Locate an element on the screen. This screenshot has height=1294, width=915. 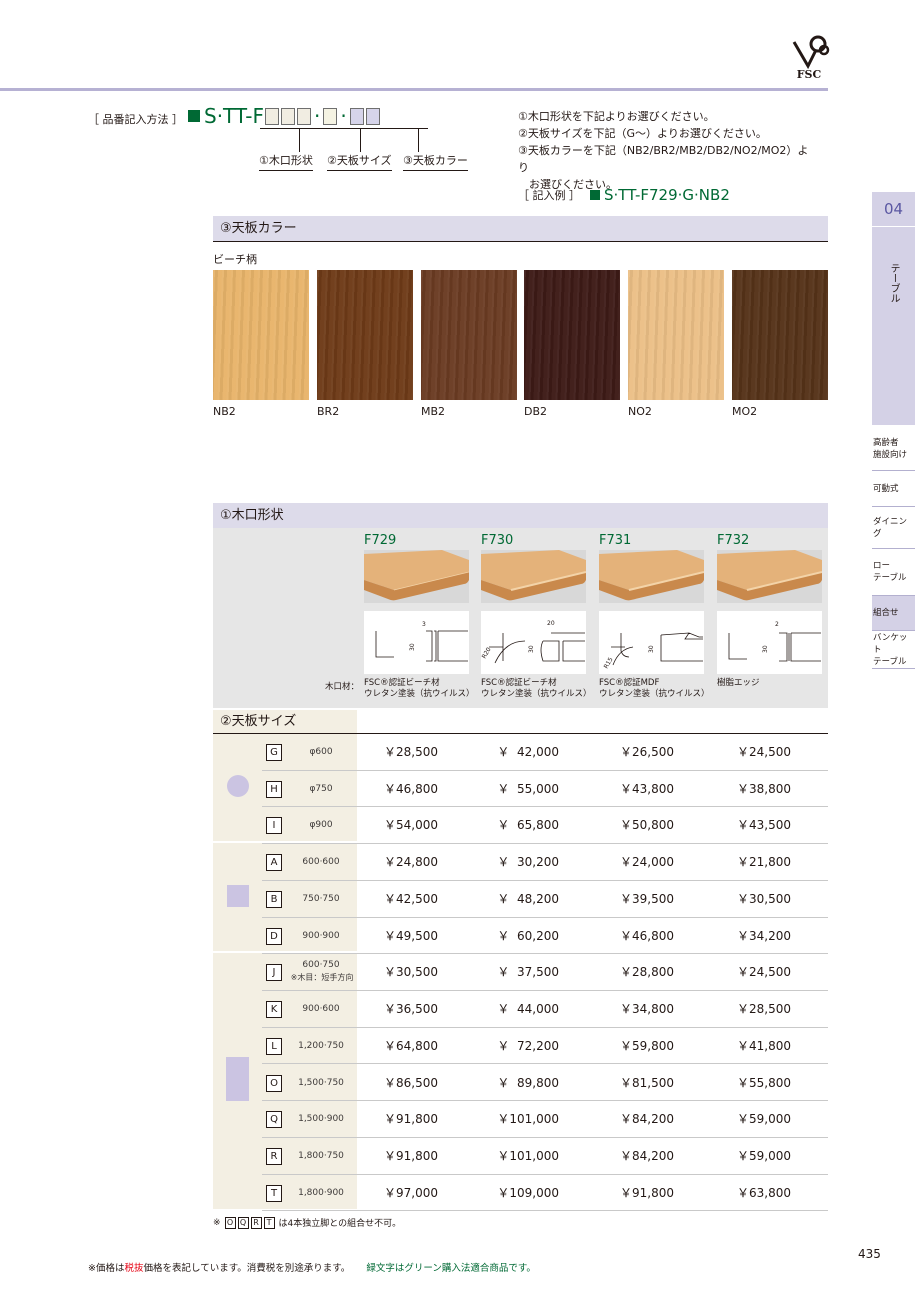
edge-material: FSC®認証MDF ウレタン塗装（抗ウイルス） is located at coordinates (654, 688).